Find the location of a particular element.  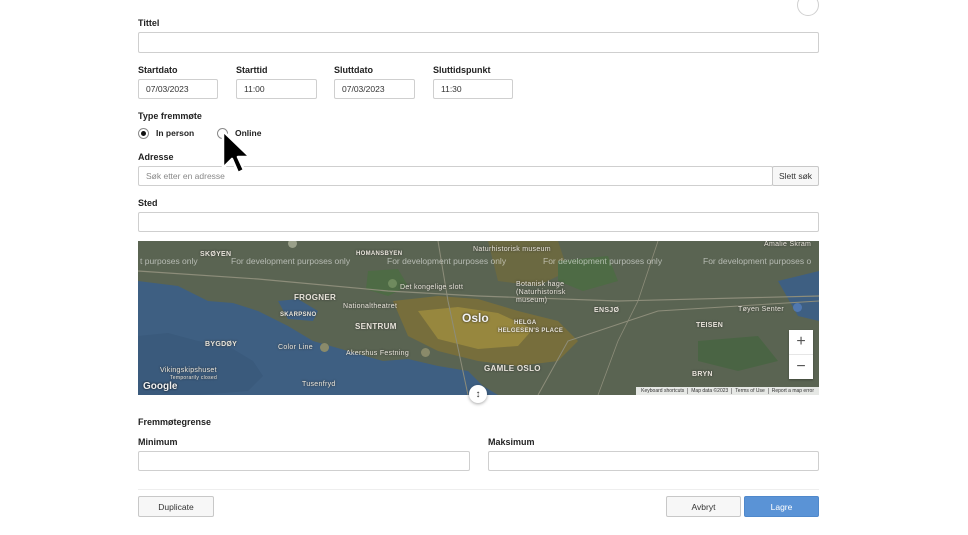

partial-close-icon is located at coordinates (808, 8).